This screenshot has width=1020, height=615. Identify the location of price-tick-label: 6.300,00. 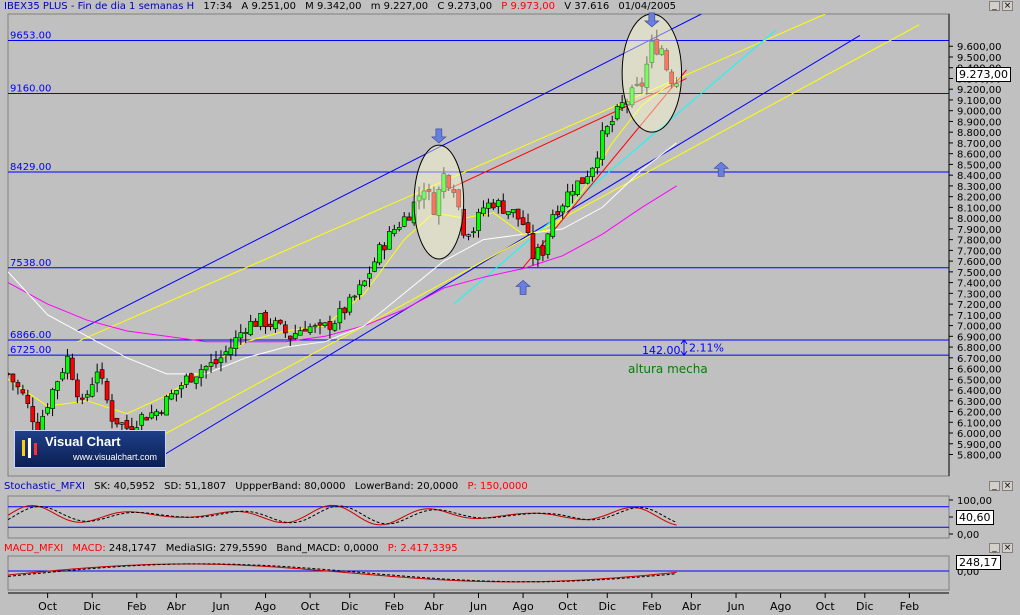
(979, 402).